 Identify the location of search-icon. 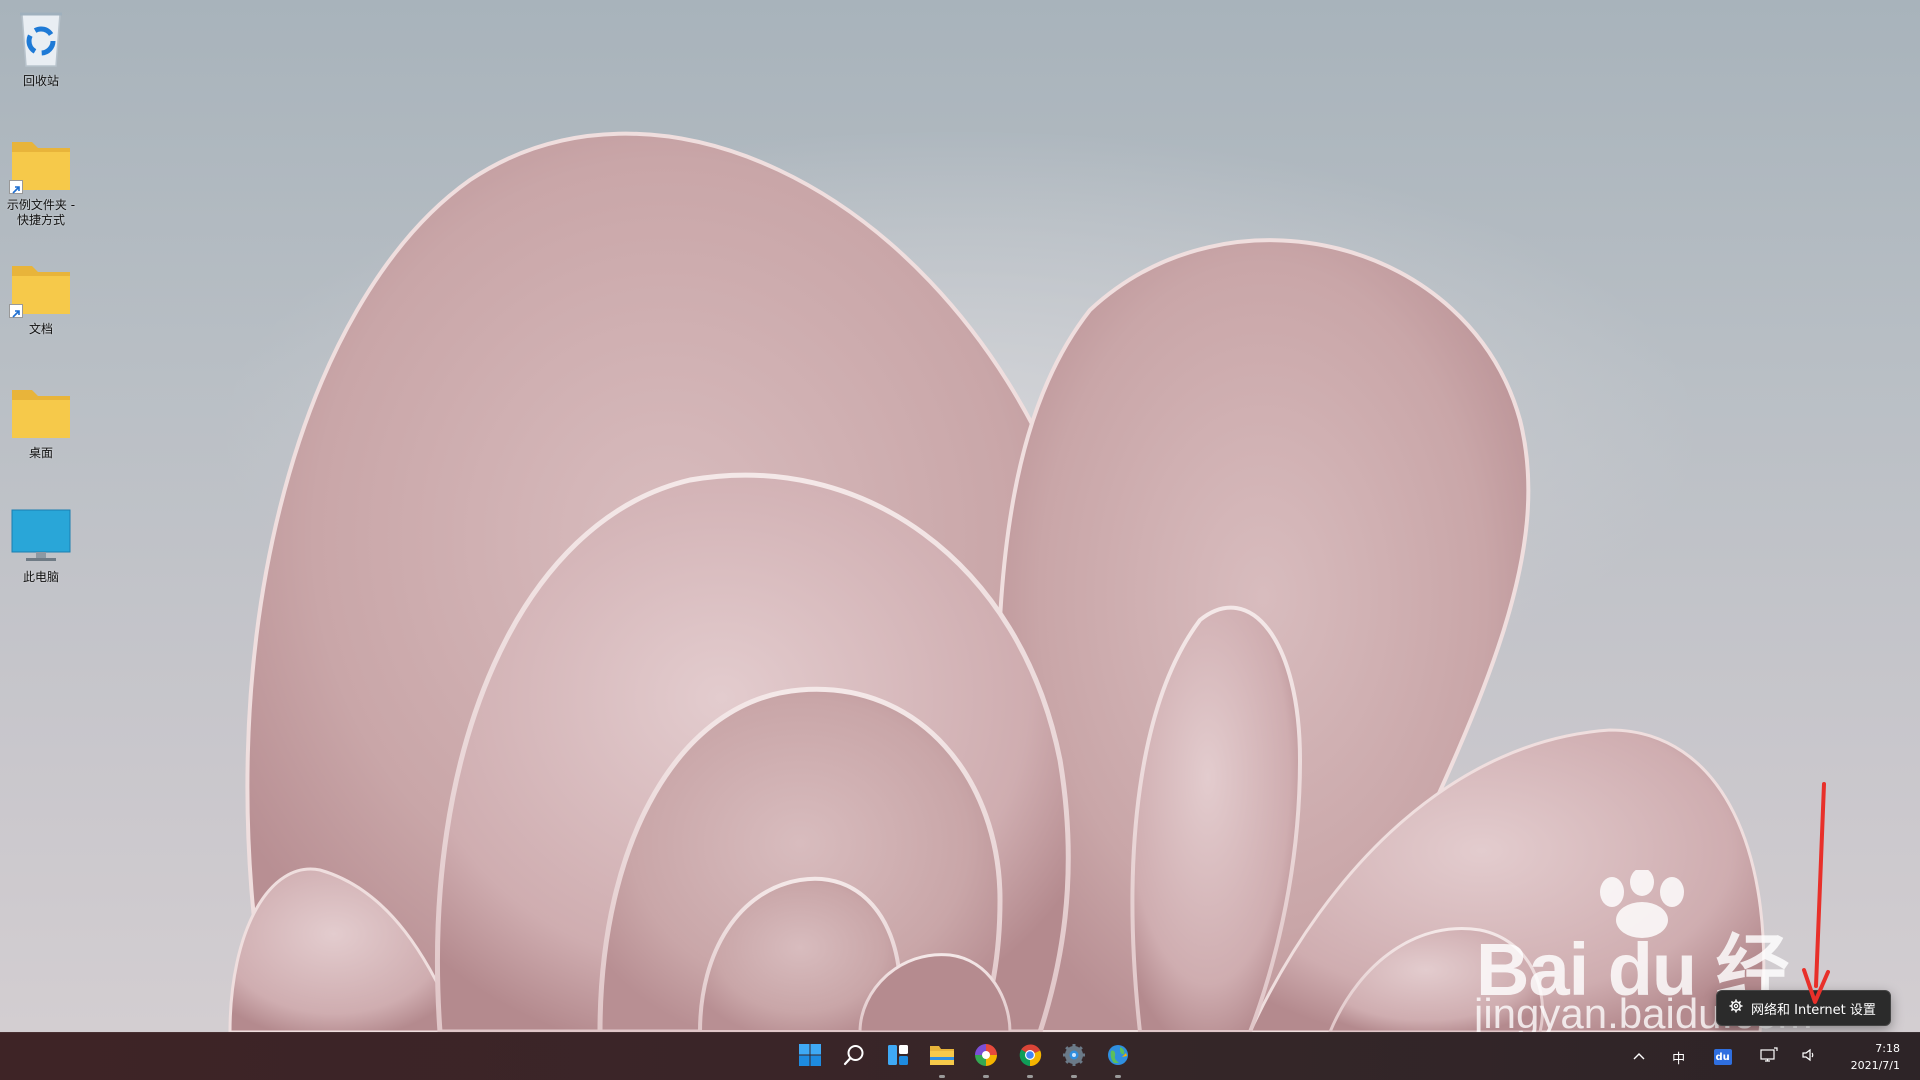
(854, 1057).